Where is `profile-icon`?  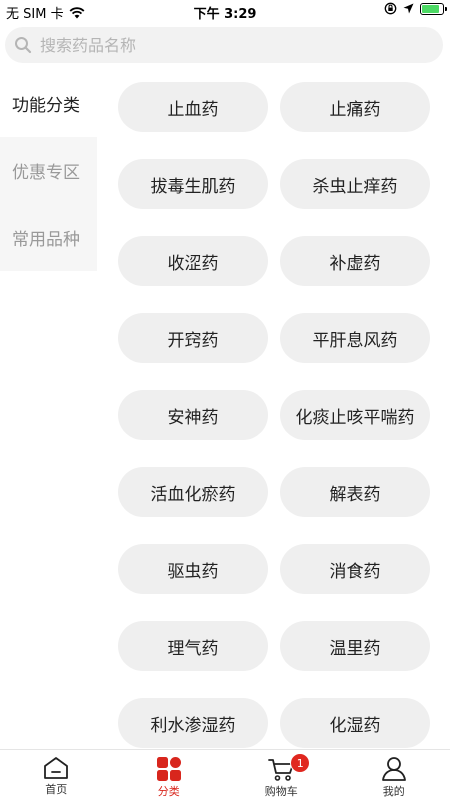 profile-icon is located at coordinates (393, 769).